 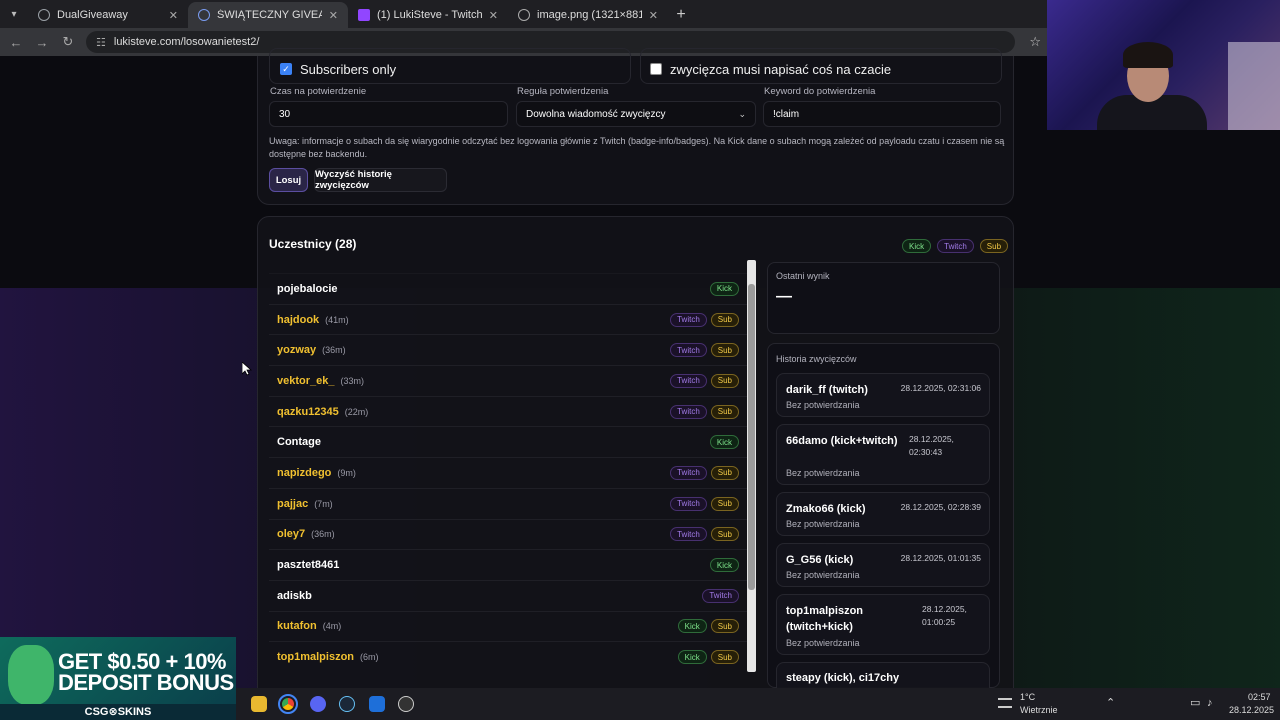 What do you see at coordinates (294, 595) in the screenshot?
I see `participant-name: adiskb` at bounding box center [294, 595].